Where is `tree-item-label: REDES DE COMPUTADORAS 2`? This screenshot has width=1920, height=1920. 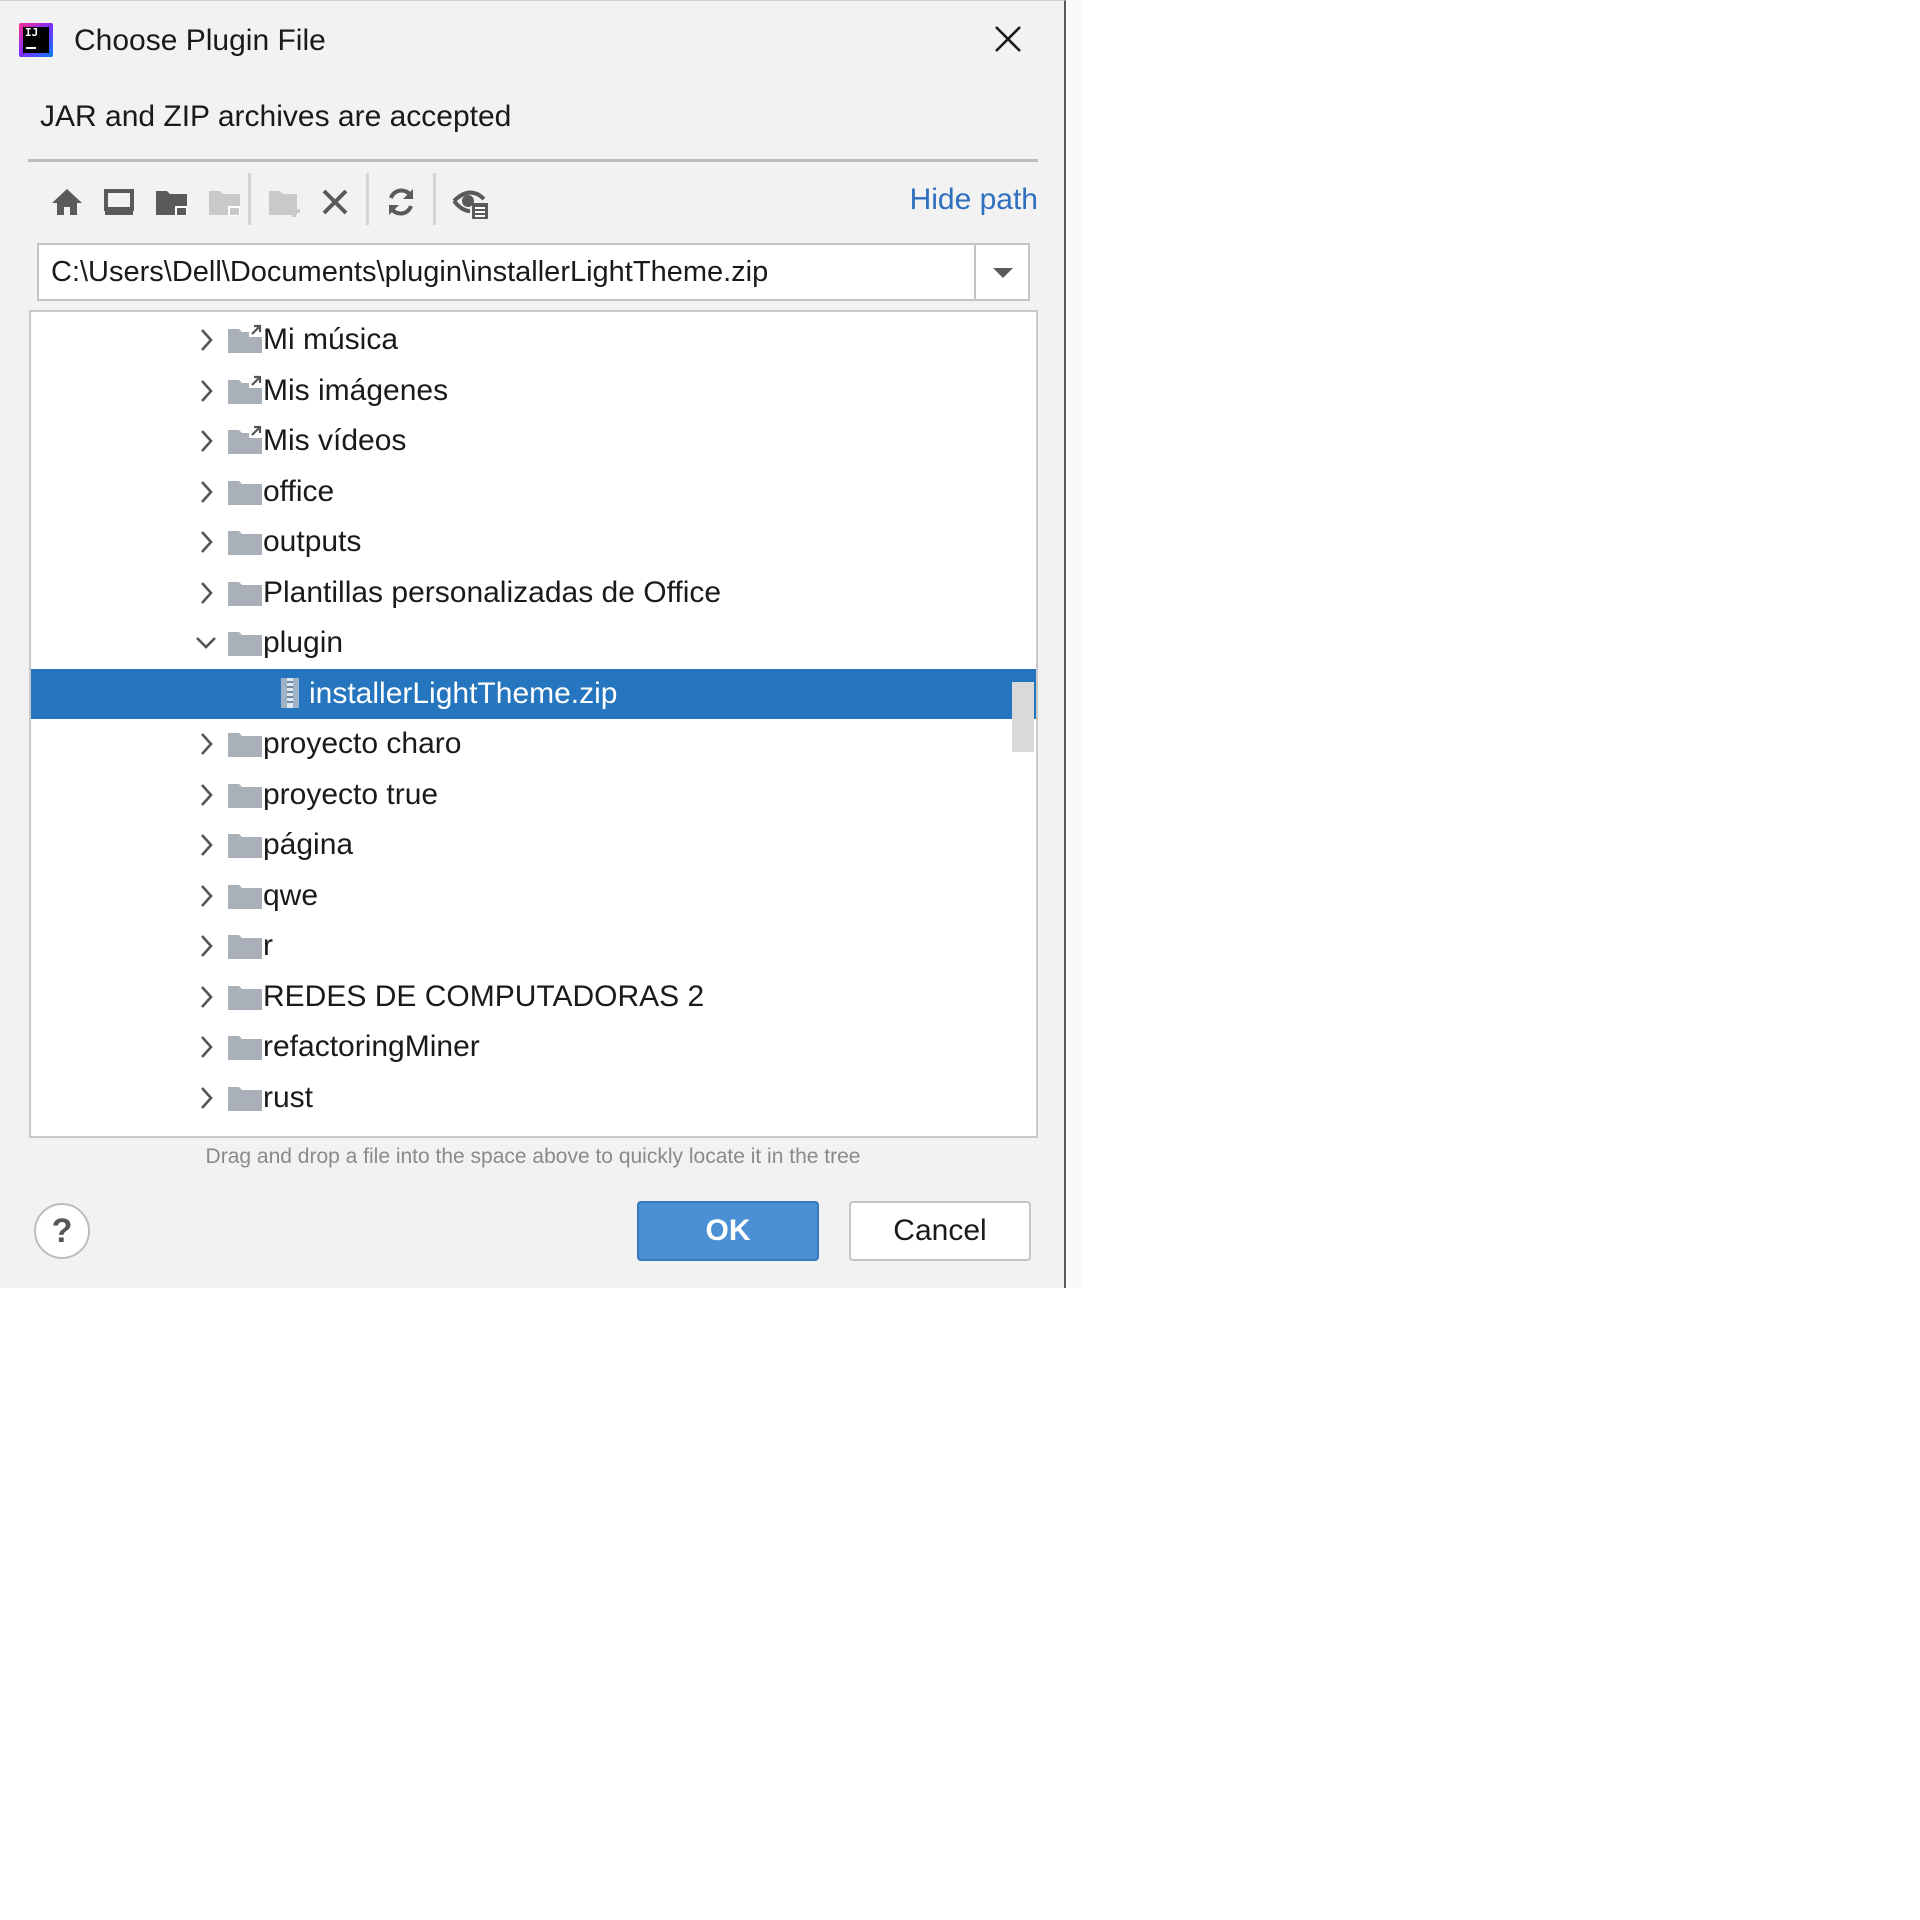
tree-item-label: REDES DE COMPUTADORAS 2 is located at coordinates (484, 996).